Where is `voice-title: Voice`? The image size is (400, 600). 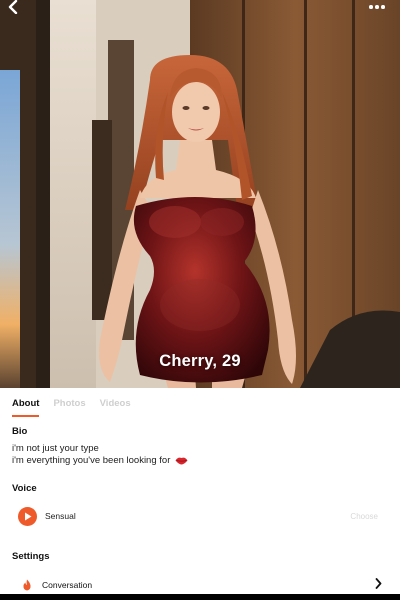 voice-title: Voice is located at coordinates (24, 488).